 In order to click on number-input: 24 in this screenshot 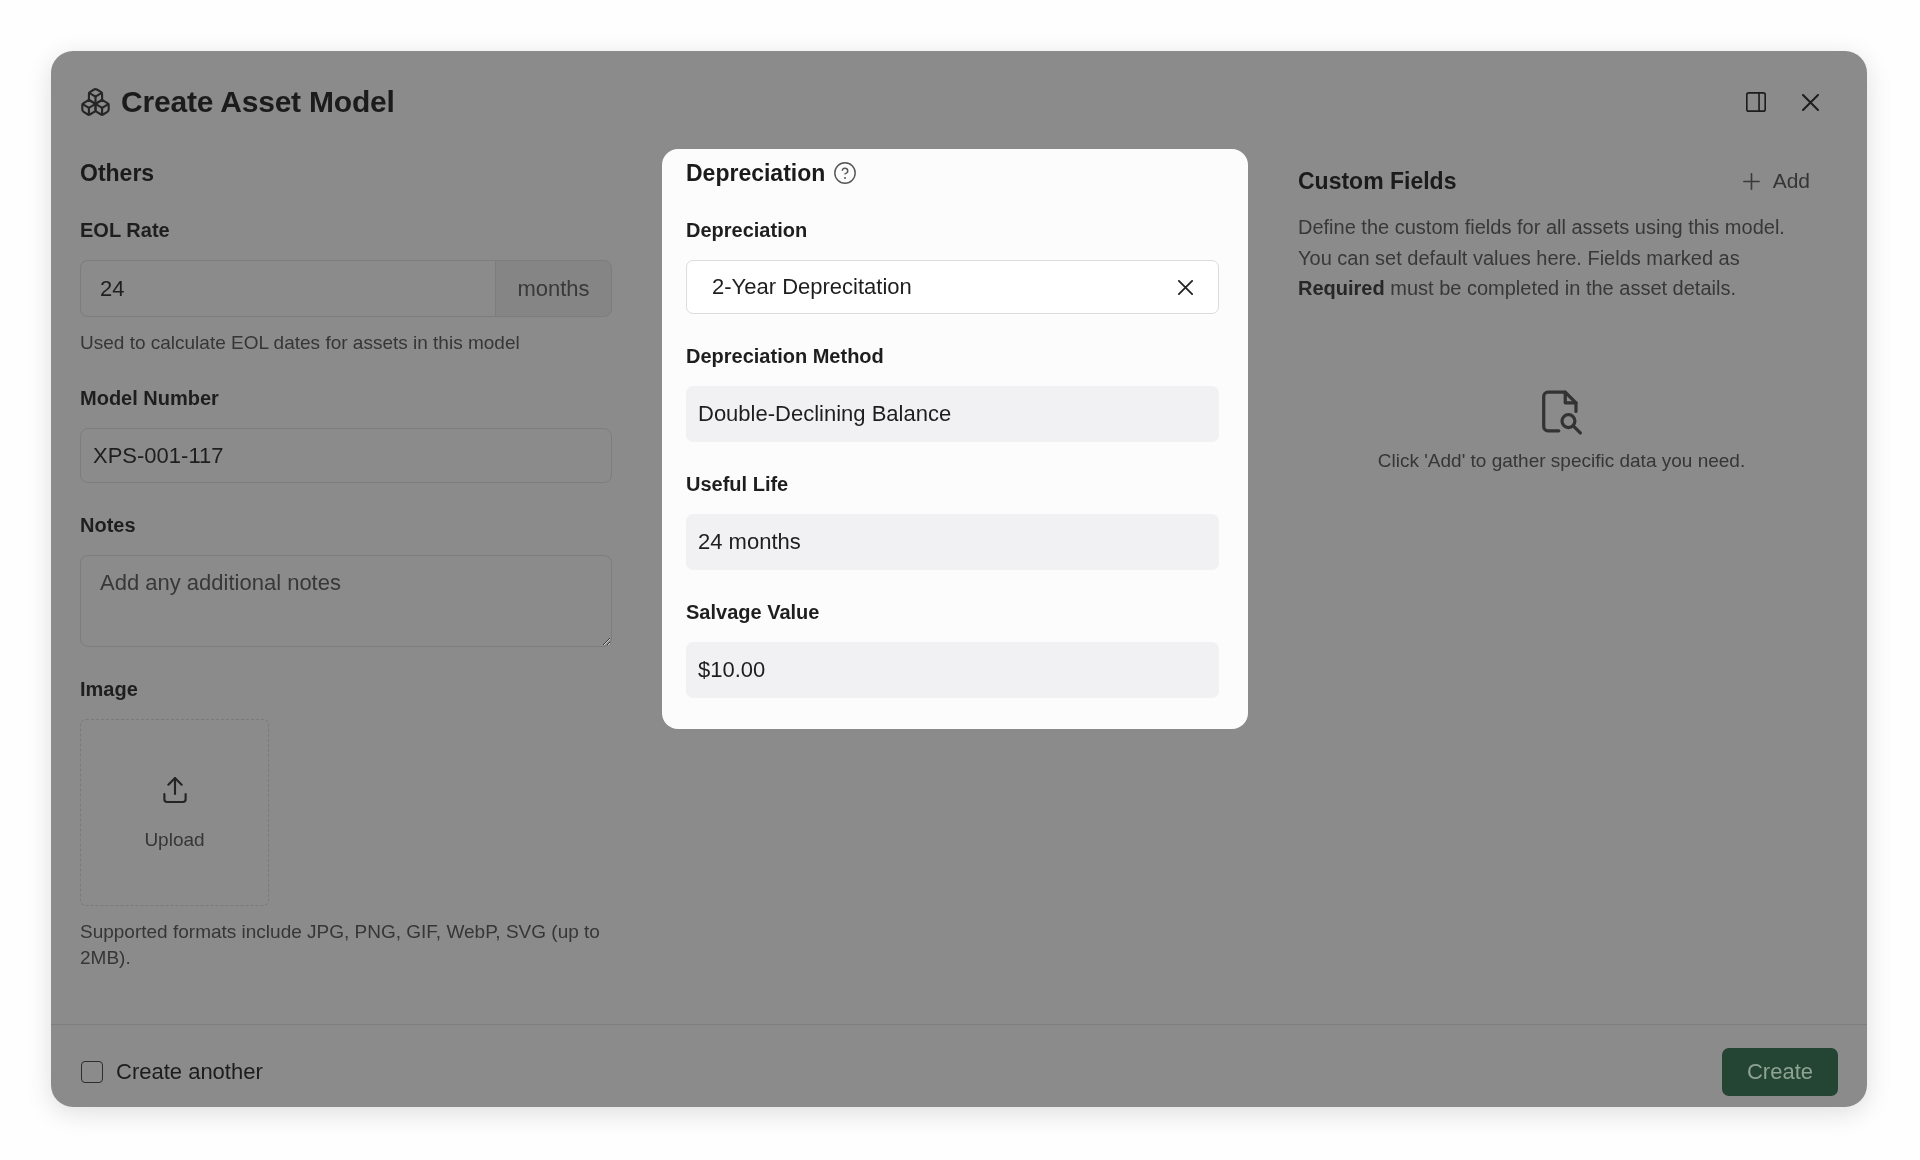, I will do `click(287, 288)`.